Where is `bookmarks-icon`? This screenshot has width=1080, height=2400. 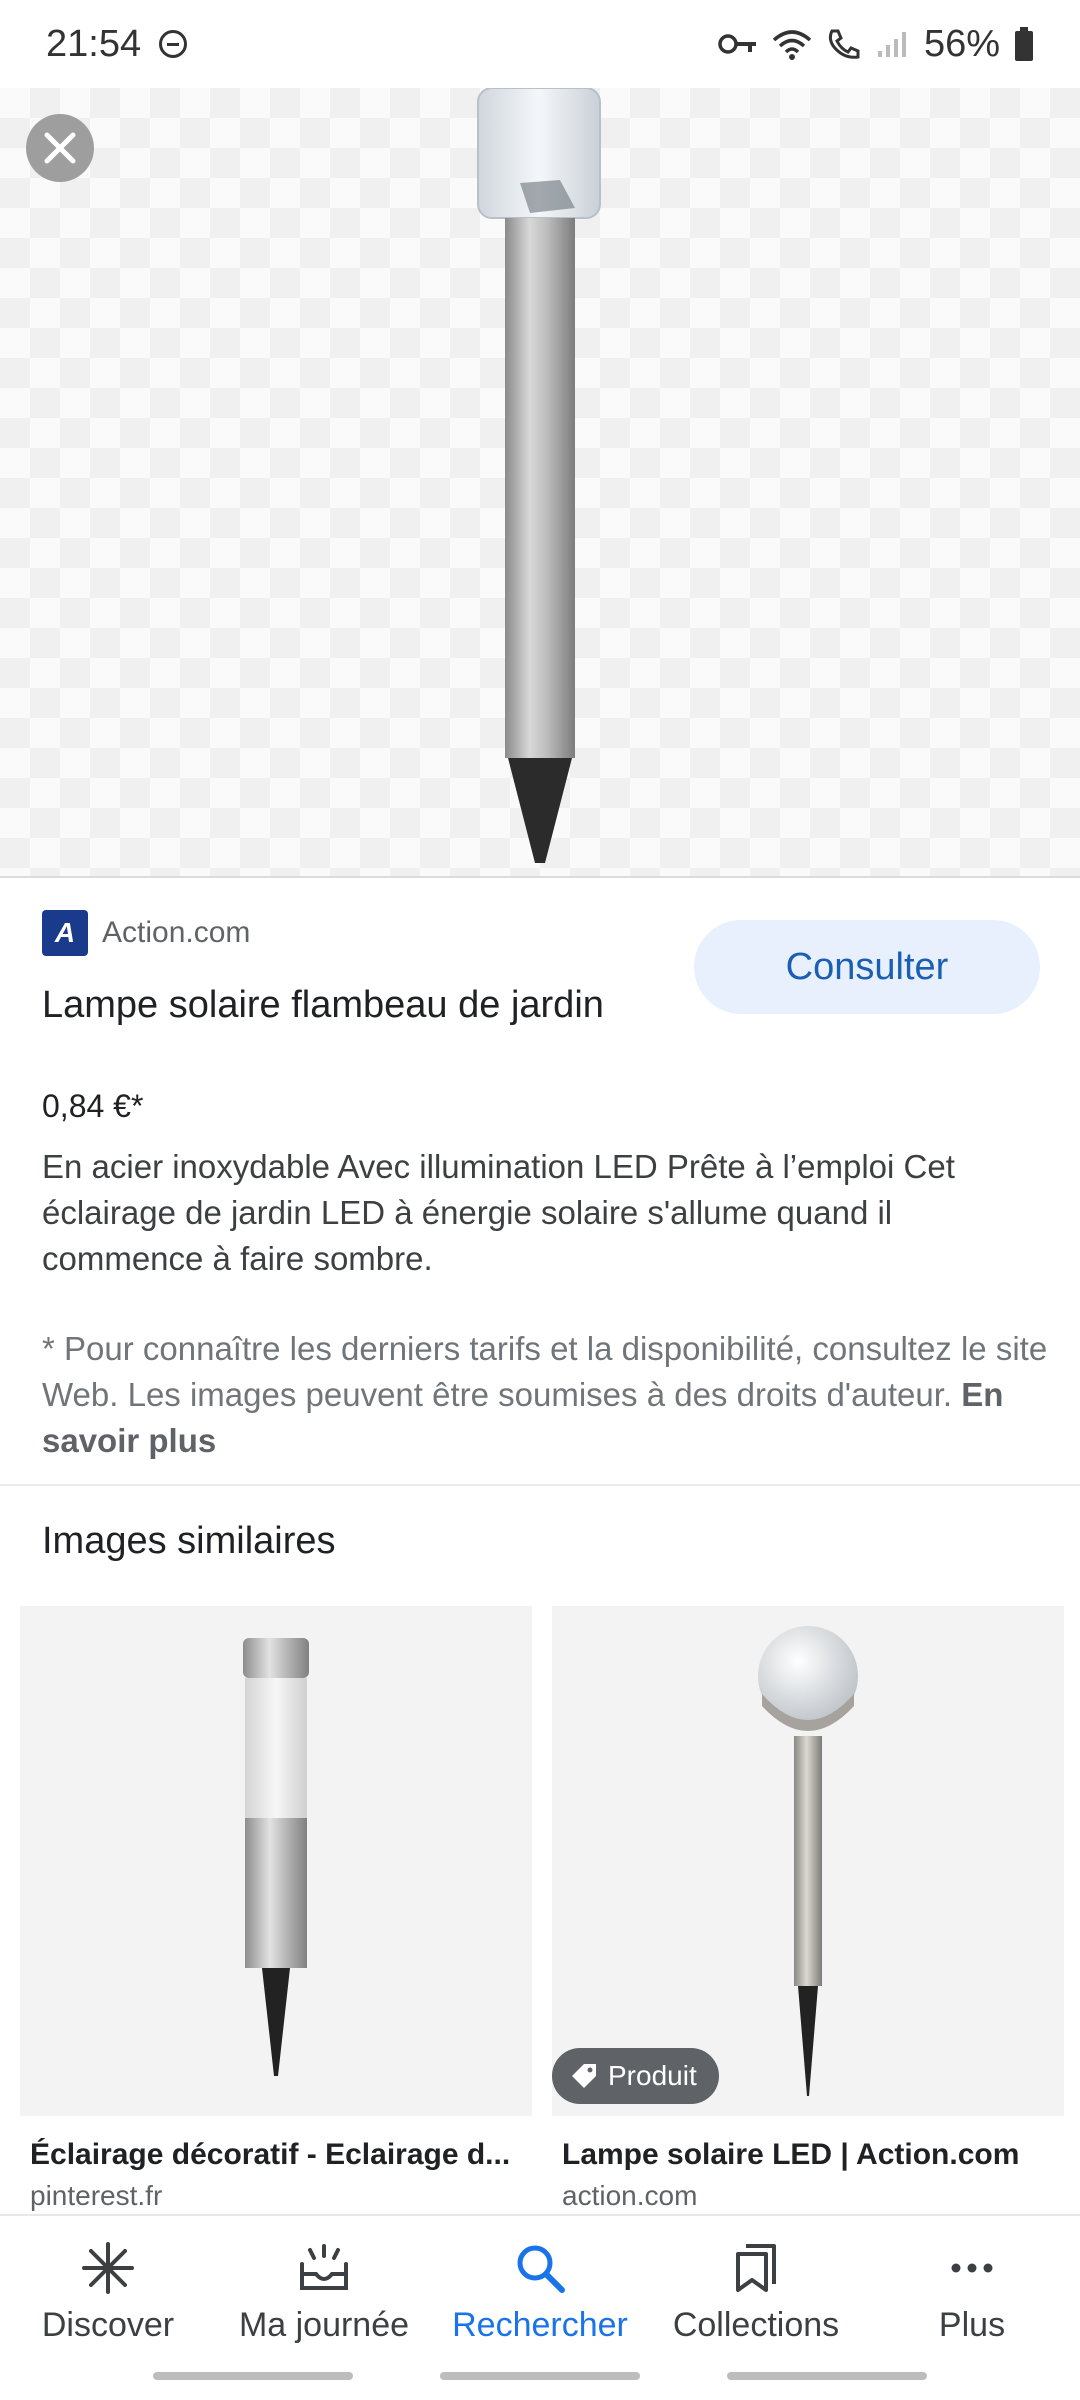
bookmarks-icon is located at coordinates (756, 2268).